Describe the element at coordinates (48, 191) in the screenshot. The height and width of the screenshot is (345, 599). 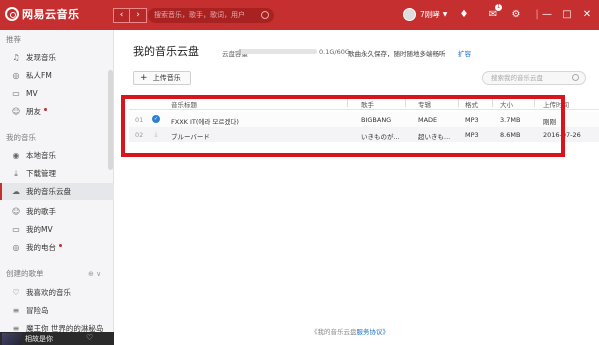
I see `sidebar-item-label: 我的音乐云盘` at that location.